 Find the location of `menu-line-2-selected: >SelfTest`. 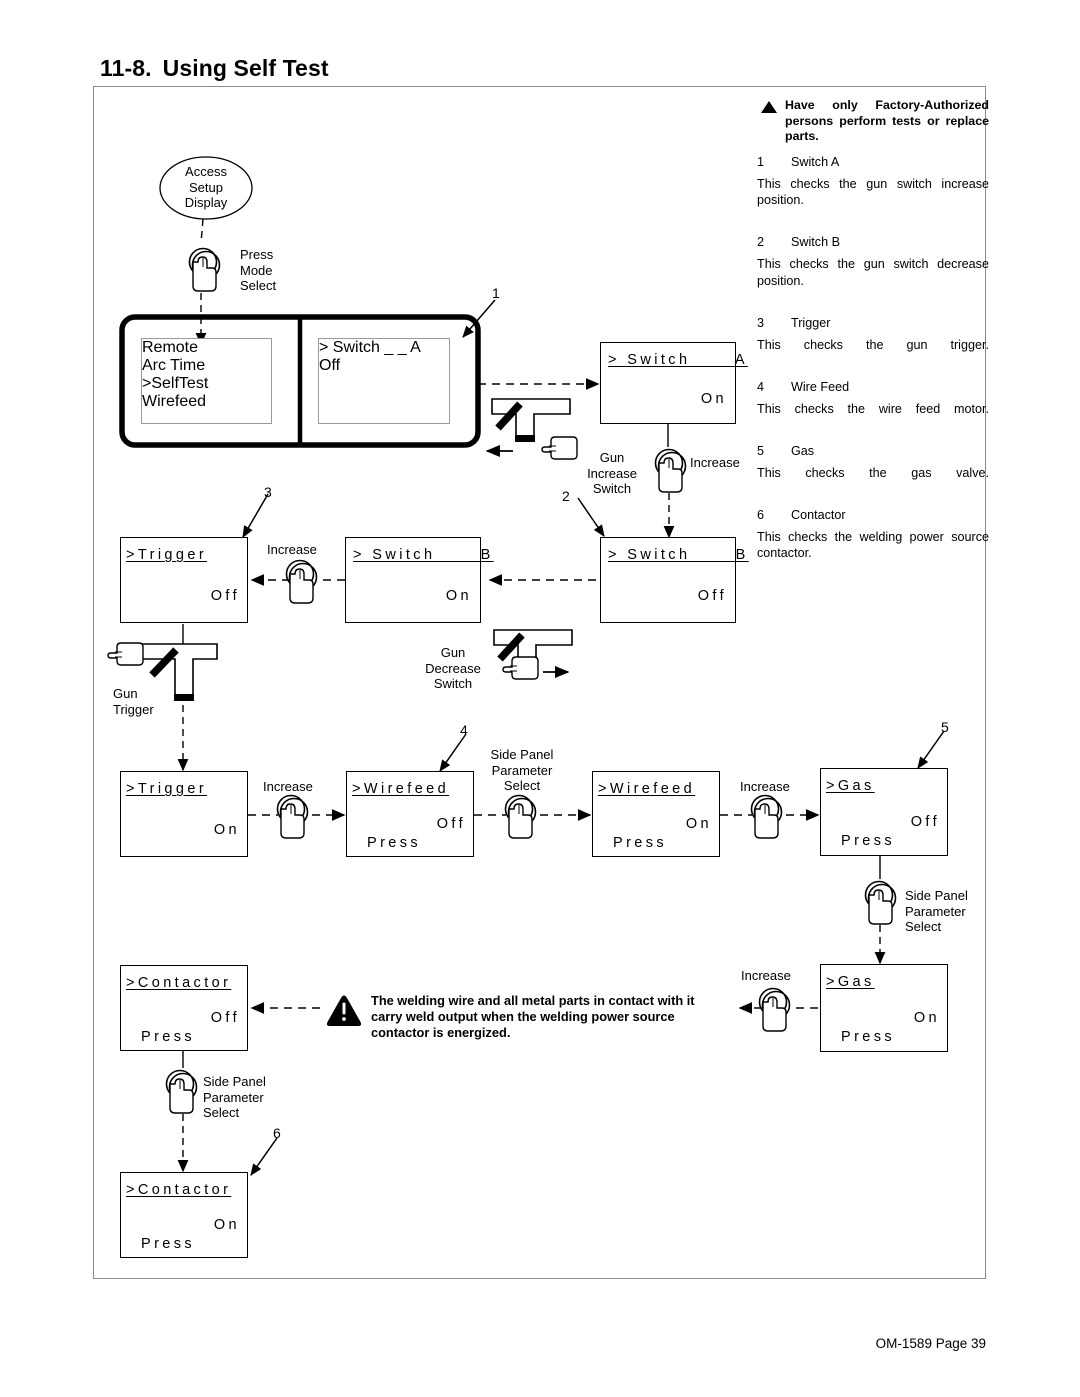

menu-line-2-selected: >SelfTest is located at coordinates (175, 383).